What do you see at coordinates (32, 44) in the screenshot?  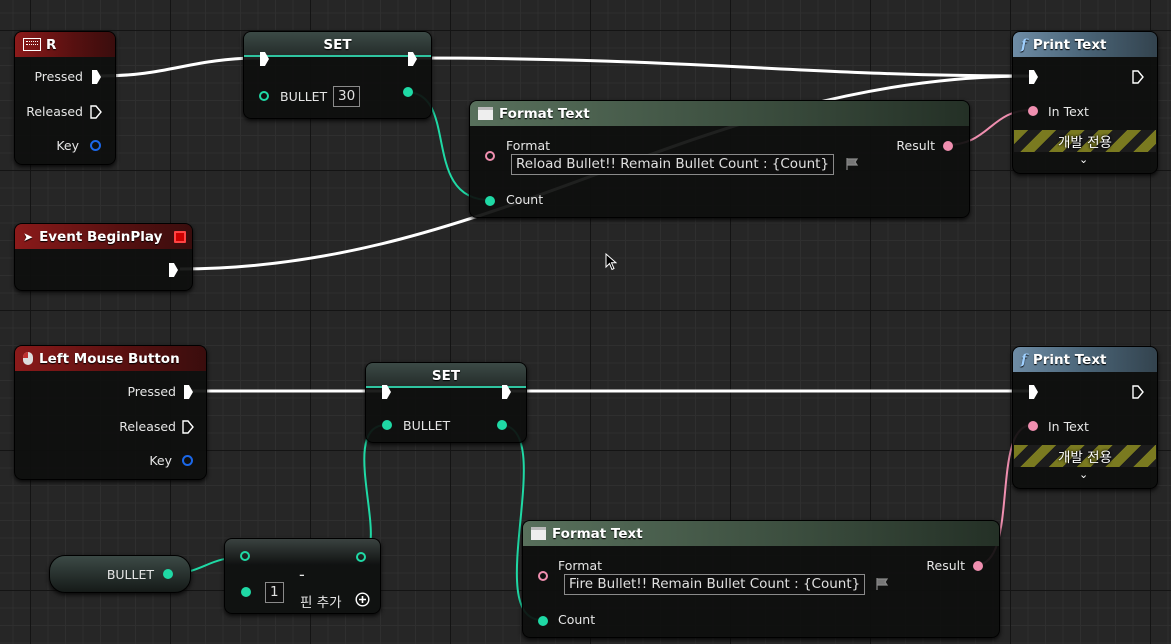 I see `keyboard-icon` at bounding box center [32, 44].